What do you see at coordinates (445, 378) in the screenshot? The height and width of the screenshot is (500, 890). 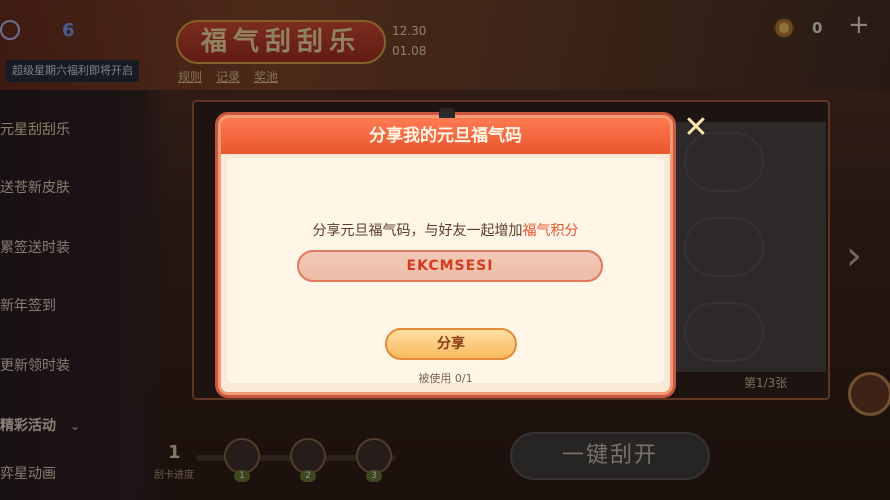 I see `usage-count: 被使用 0/1` at bounding box center [445, 378].